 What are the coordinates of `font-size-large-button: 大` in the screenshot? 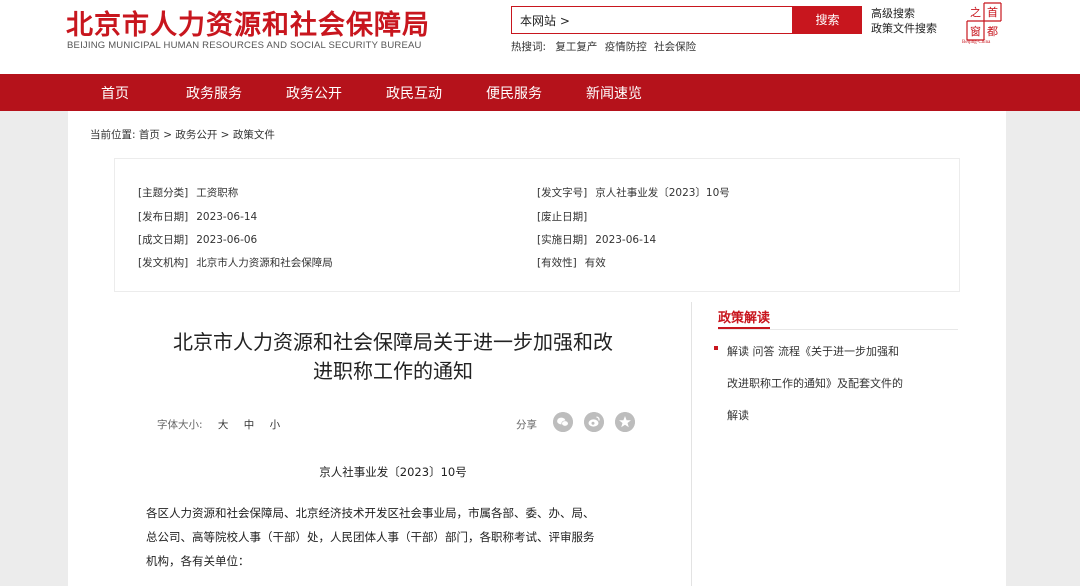 It's located at (223, 425).